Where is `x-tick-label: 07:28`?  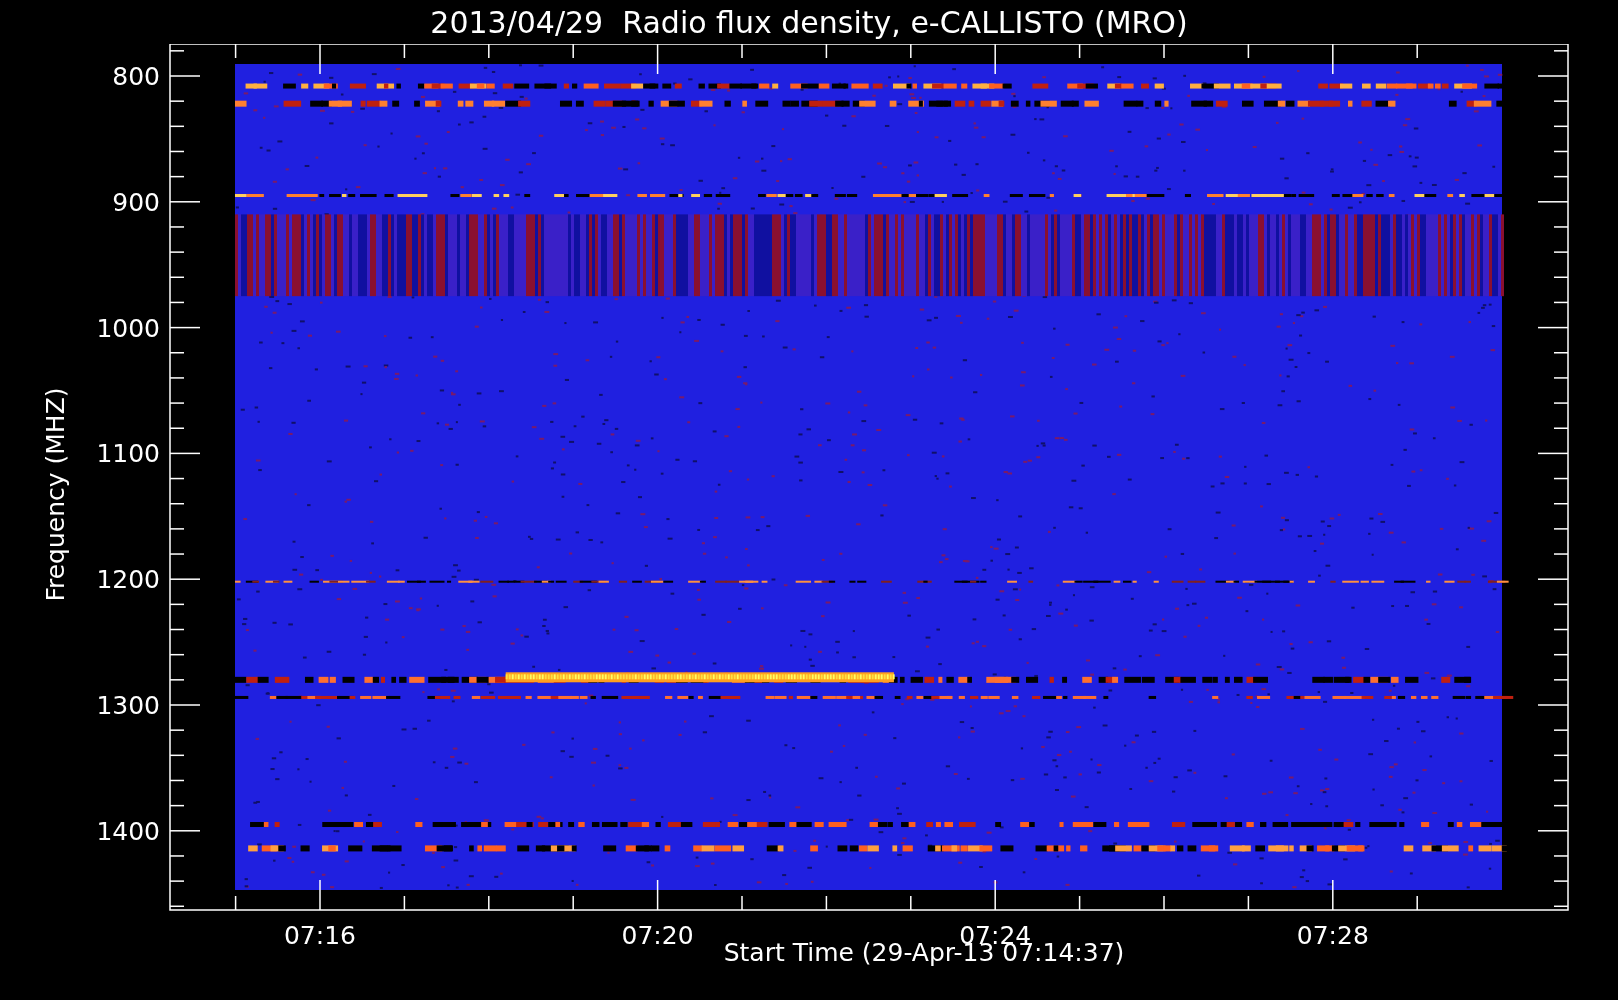 x-tick-label: 07:28 is located at coordinates (1332, 932).